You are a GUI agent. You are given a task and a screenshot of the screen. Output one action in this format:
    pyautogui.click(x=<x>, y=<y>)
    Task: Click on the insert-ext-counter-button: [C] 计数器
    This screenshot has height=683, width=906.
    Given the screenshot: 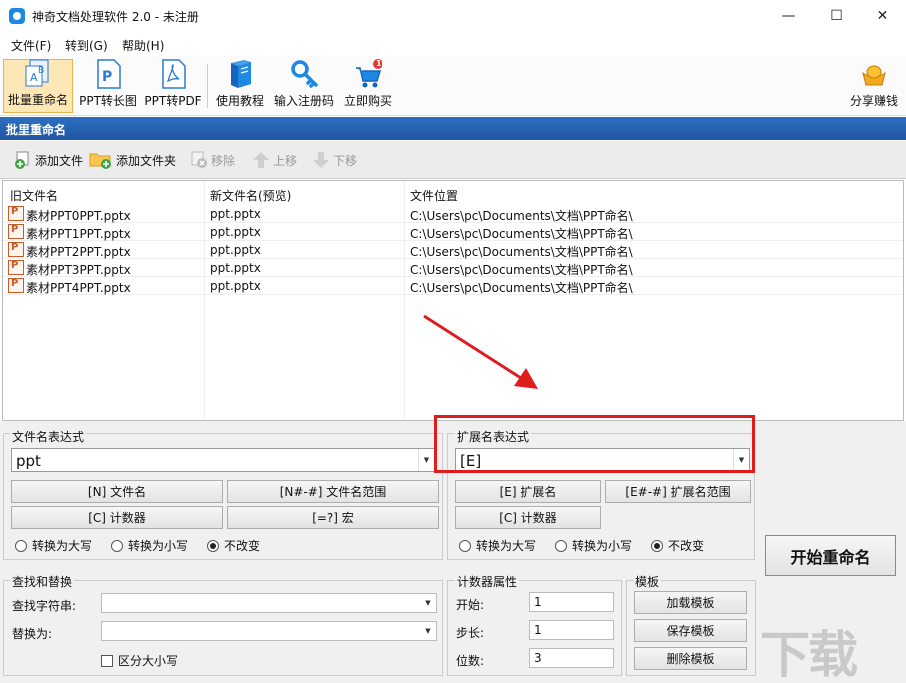 What is the action you would take?
    pyautogui.click(x=528, y=517)
    